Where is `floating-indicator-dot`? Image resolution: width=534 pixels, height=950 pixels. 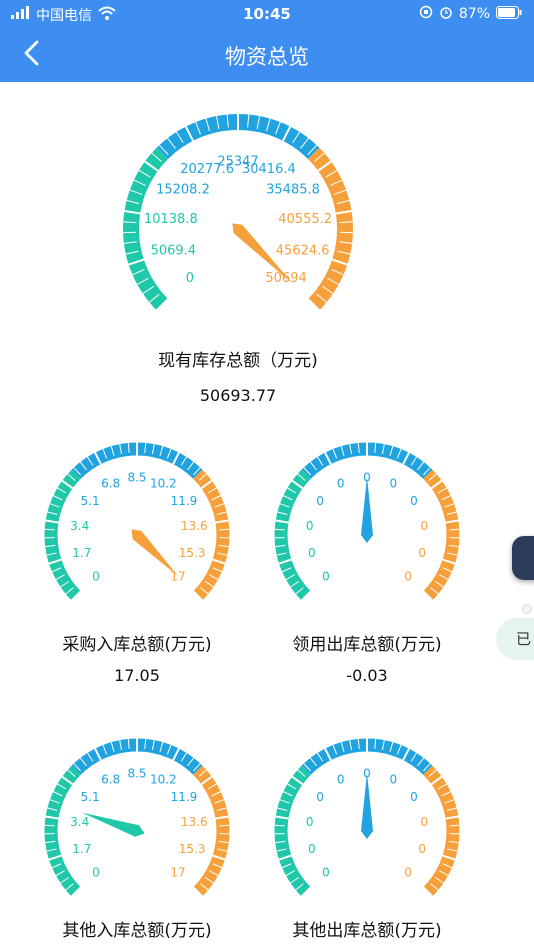
floating-indicator-dot is located at coordinates (527, 609).